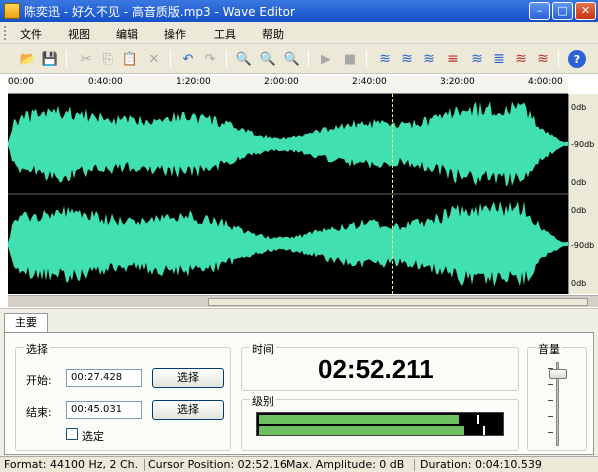 The height and width of the screenshot is (472, 598). What do you see at coordinates (369, 82) in the screenshot?
I see `timeline-label: 2:40:00` at bounding box center [369, 82].